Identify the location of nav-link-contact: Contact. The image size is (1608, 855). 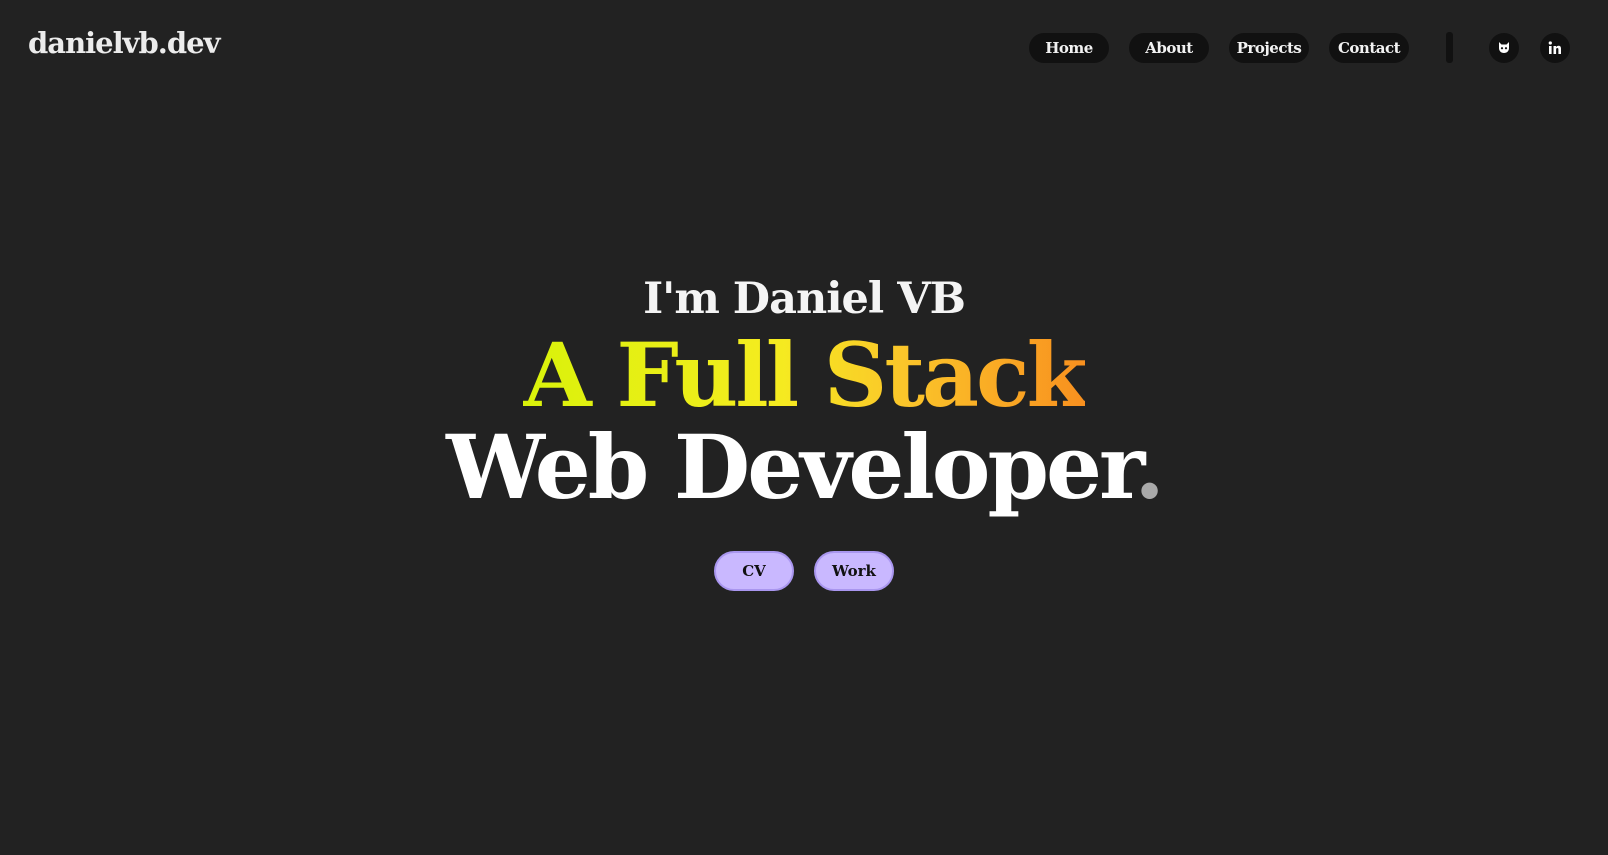
(1369, 47).